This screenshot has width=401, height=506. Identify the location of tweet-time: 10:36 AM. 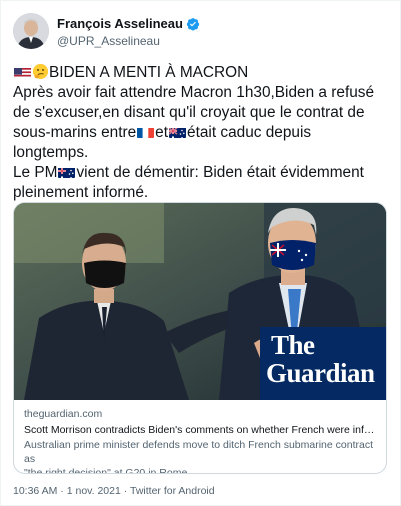
(35, 491).